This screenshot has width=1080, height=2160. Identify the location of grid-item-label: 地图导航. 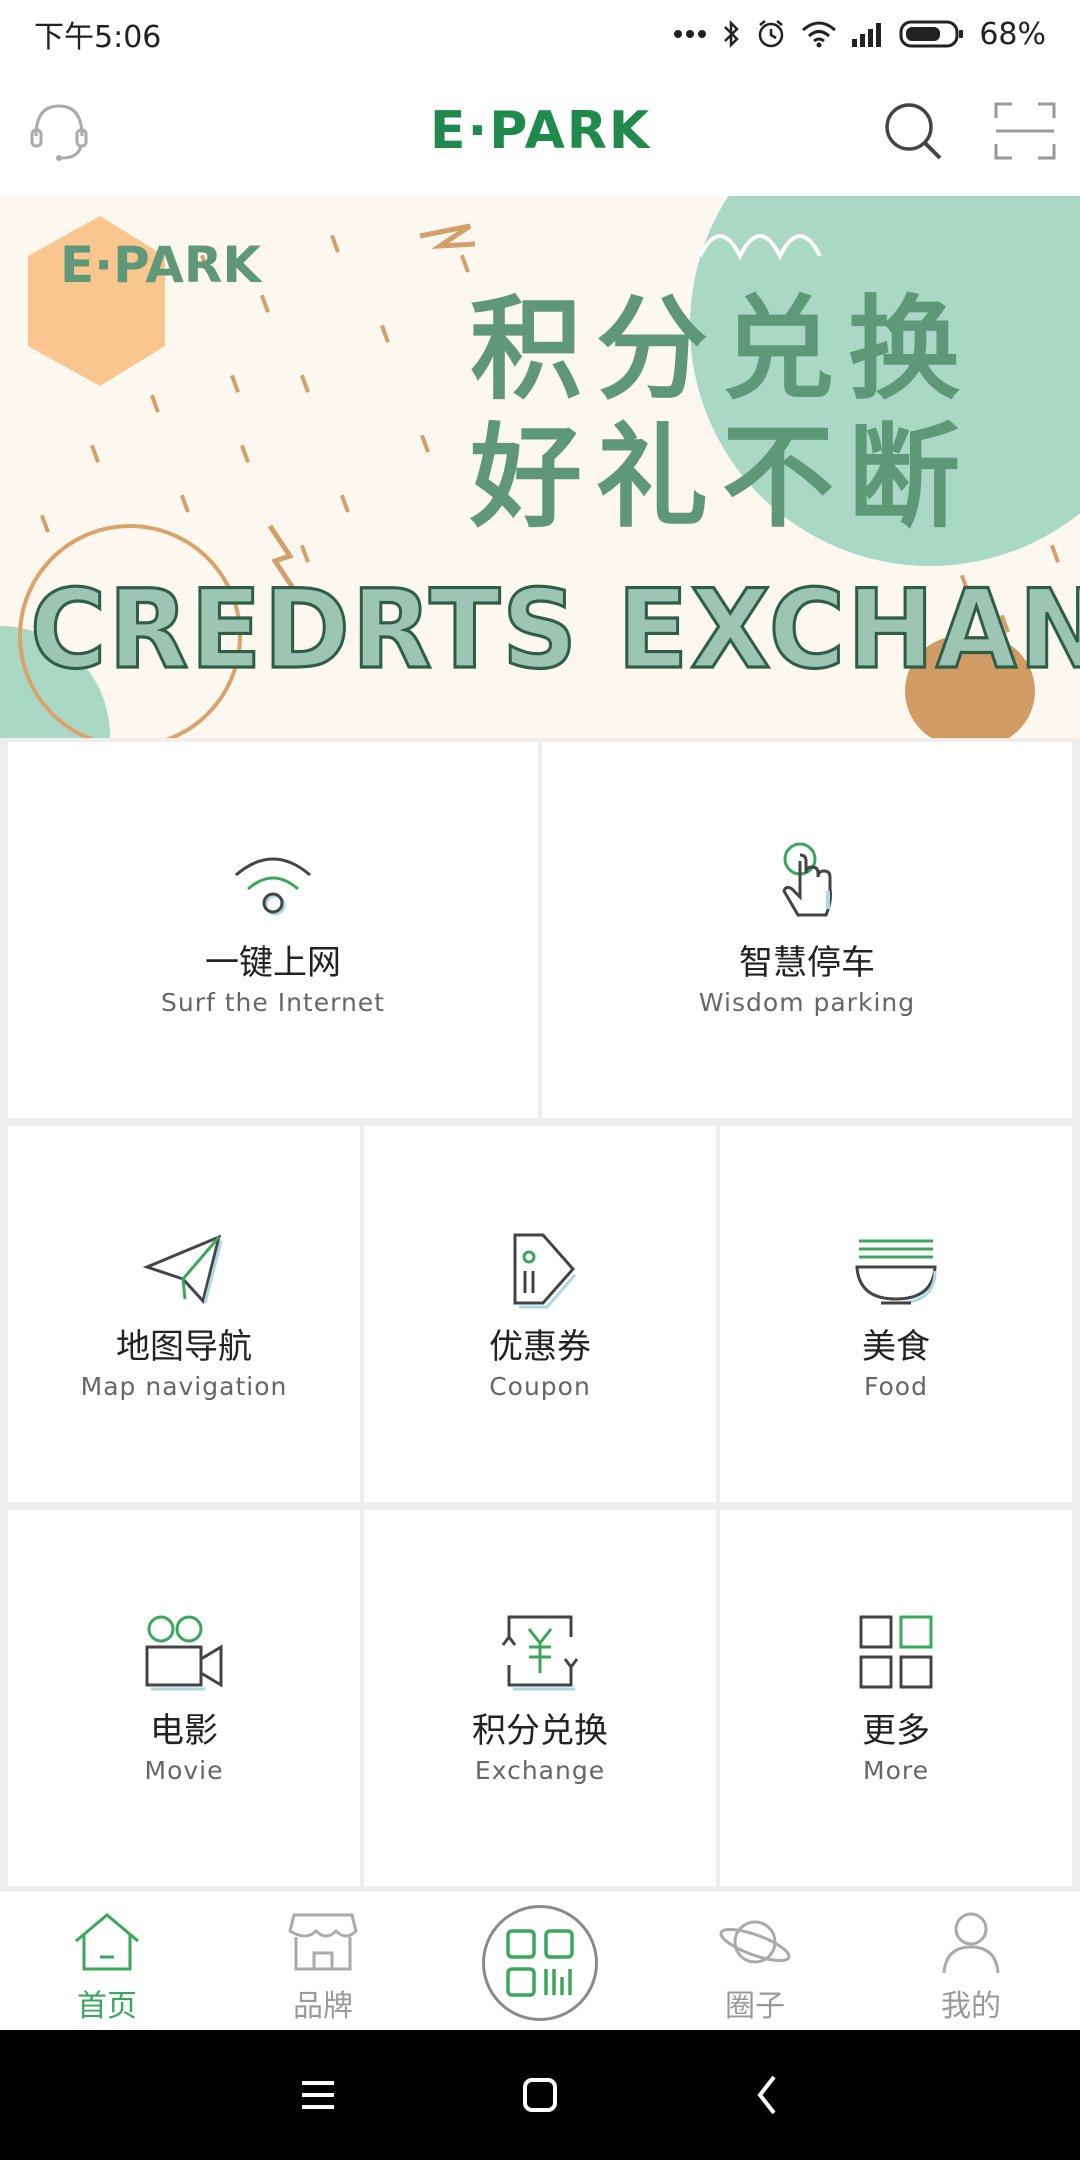
(184, 1347).